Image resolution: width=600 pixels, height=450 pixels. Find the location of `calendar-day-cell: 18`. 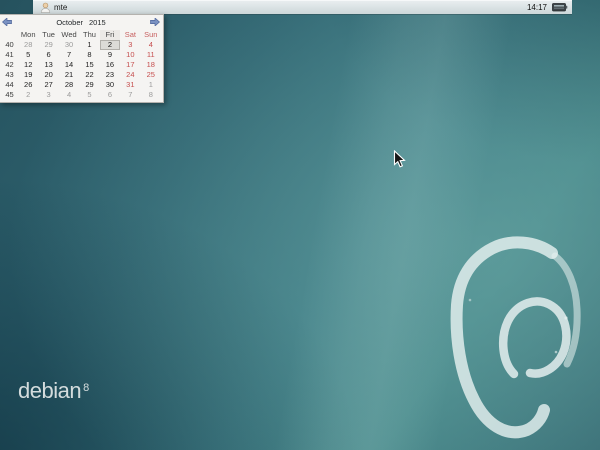

calendar-day-cell: 18 is located at coordinates (151, 65).